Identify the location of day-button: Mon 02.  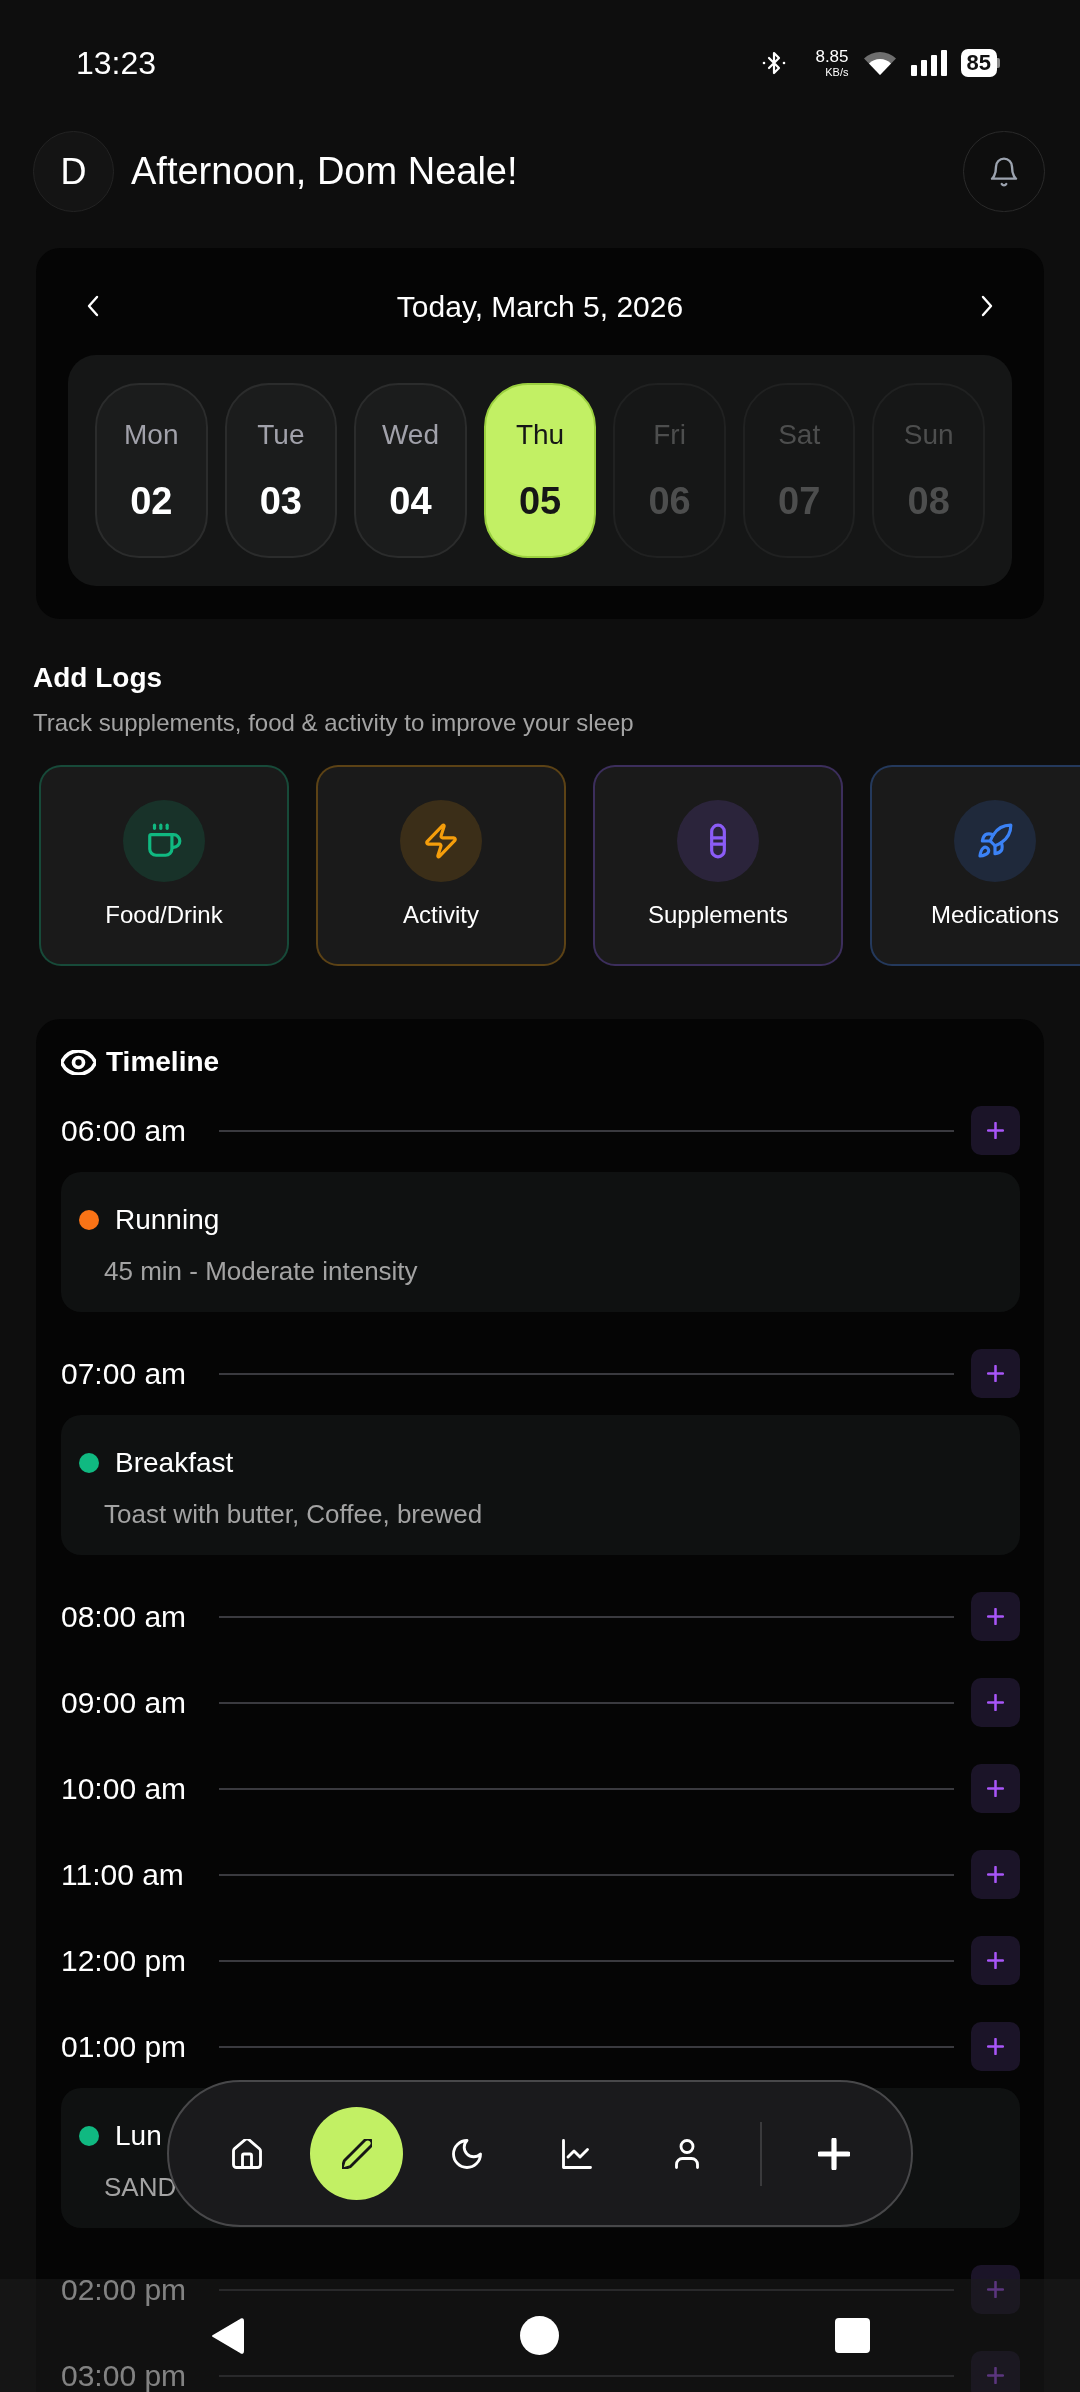
(151, 470).